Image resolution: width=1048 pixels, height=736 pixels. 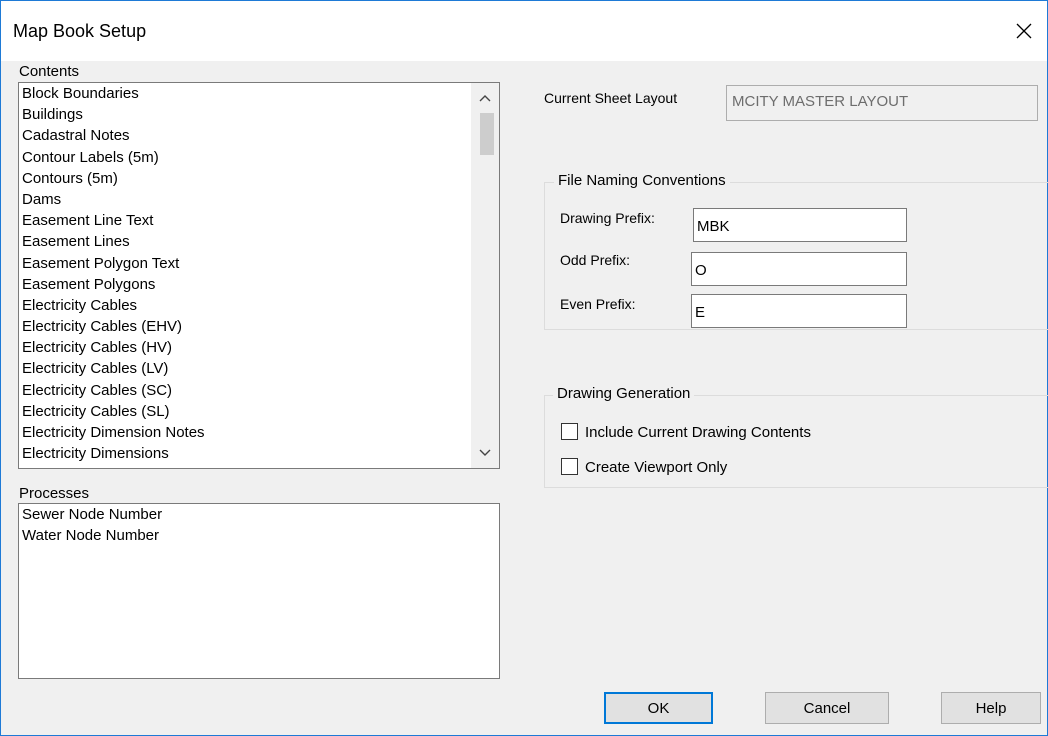 What do you see at coordinates (259, 305) in the screenshot?
I see `contents-list-item: Electricity Cables` at bounding box center [259, 305].